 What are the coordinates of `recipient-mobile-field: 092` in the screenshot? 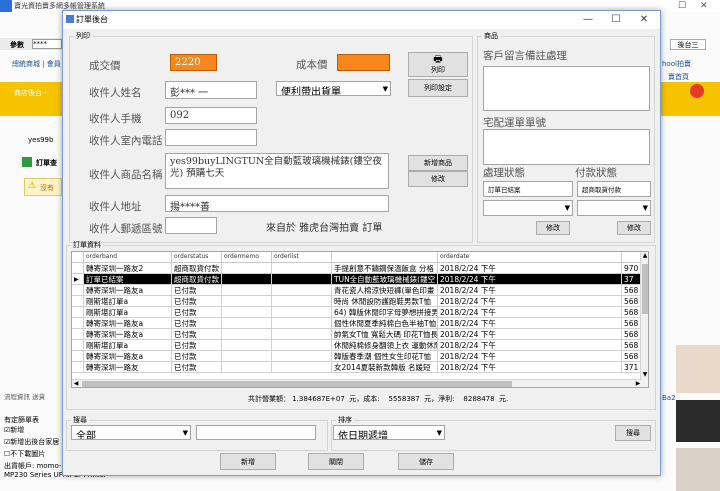 It's located at (211, 115).